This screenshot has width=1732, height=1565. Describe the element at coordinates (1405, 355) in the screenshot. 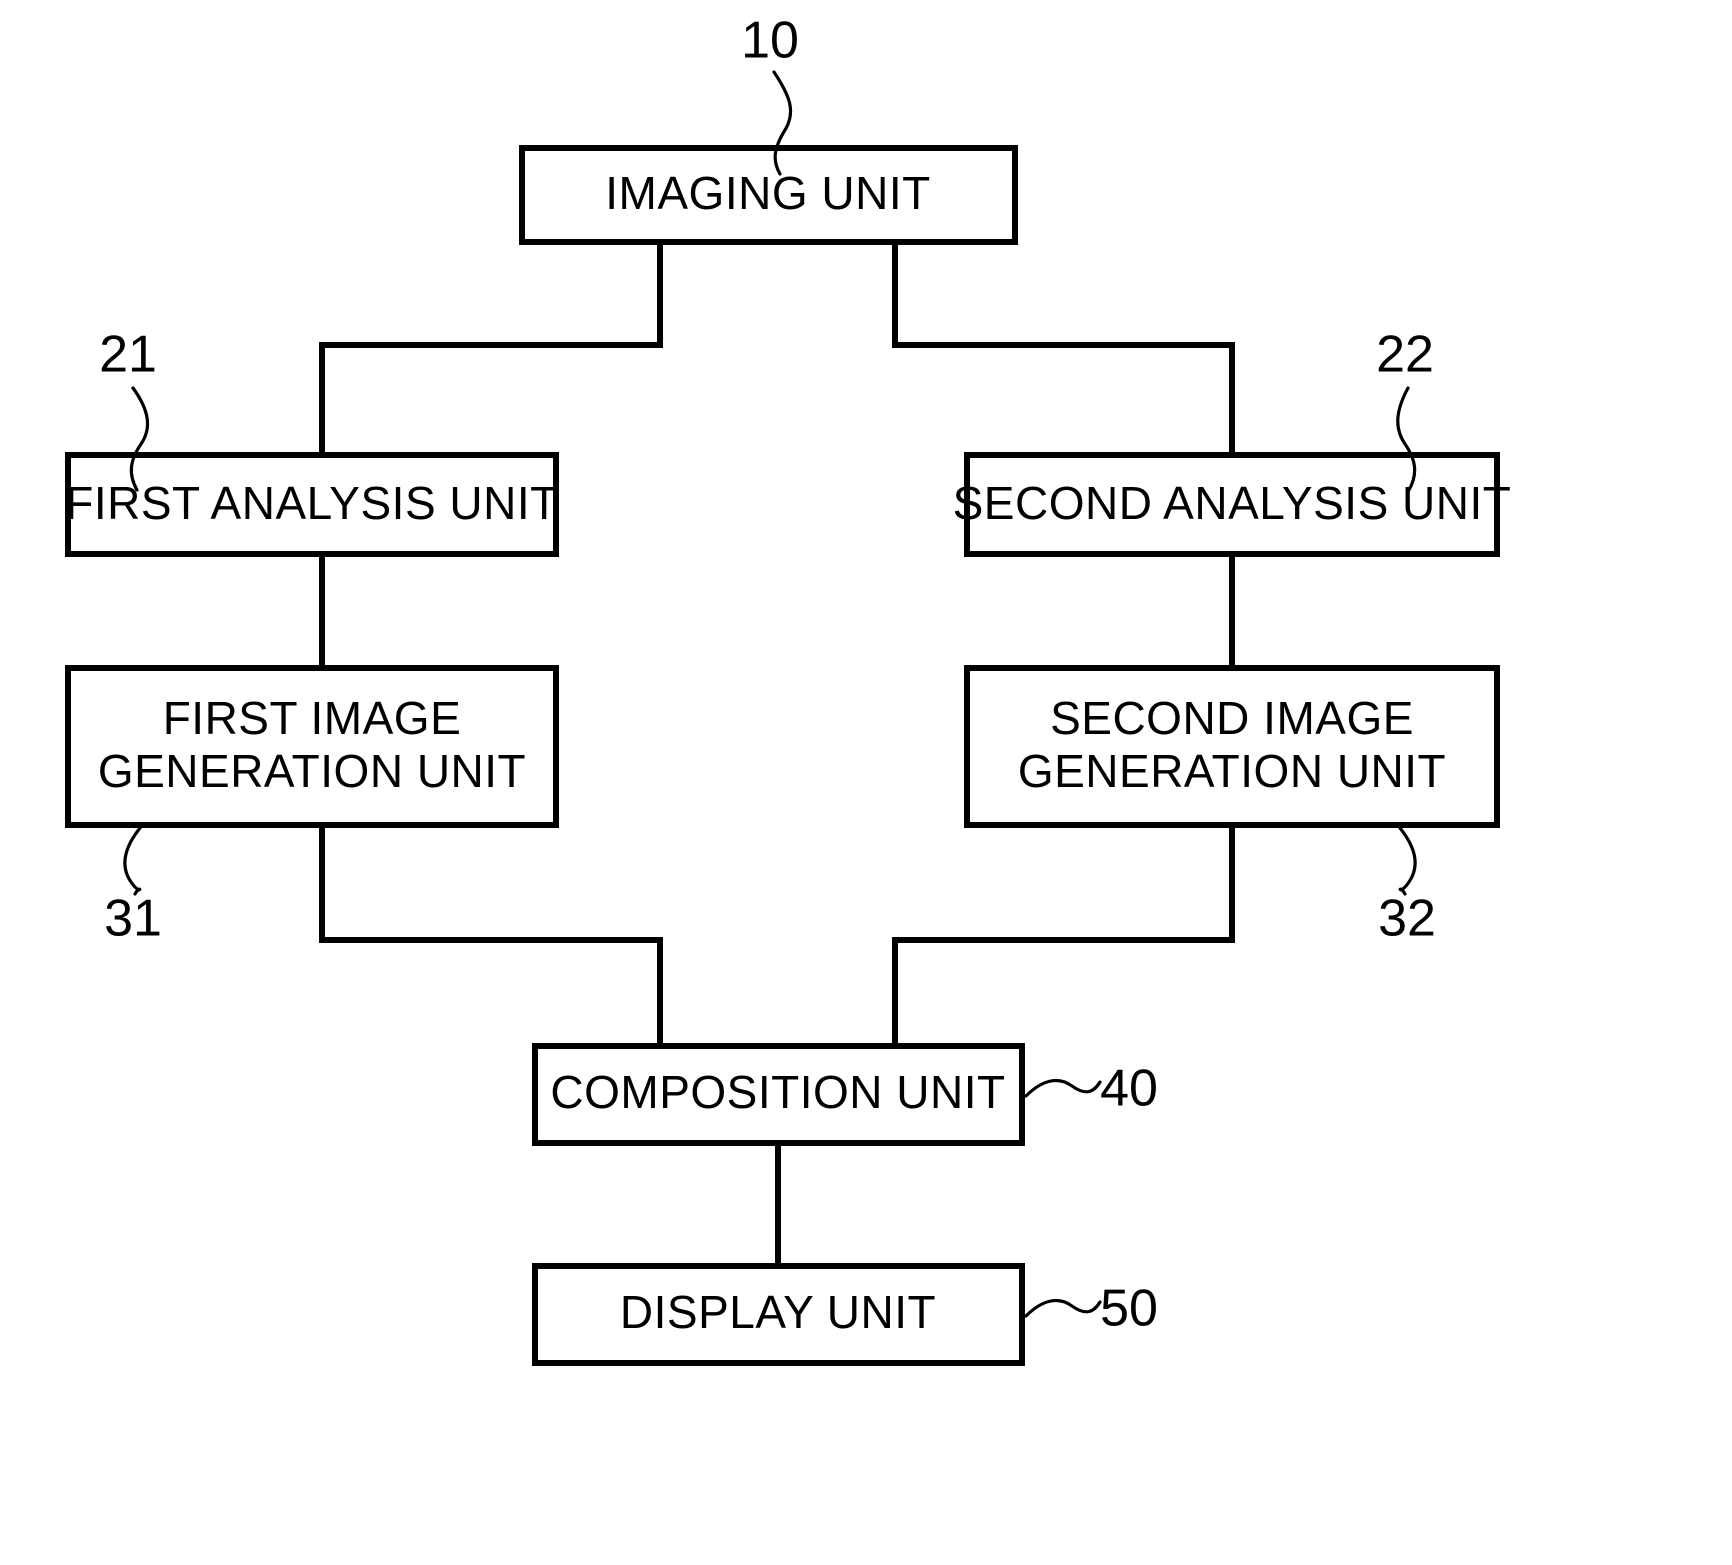

I see `reference-numeral-22-text: 22` at that location.